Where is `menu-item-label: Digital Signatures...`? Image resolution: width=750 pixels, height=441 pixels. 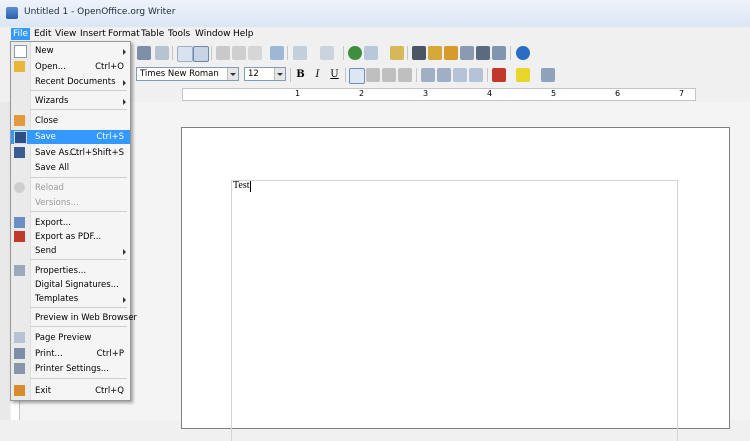 menu-item-label: Digital Signatures... is located at coordinates (77, 285).